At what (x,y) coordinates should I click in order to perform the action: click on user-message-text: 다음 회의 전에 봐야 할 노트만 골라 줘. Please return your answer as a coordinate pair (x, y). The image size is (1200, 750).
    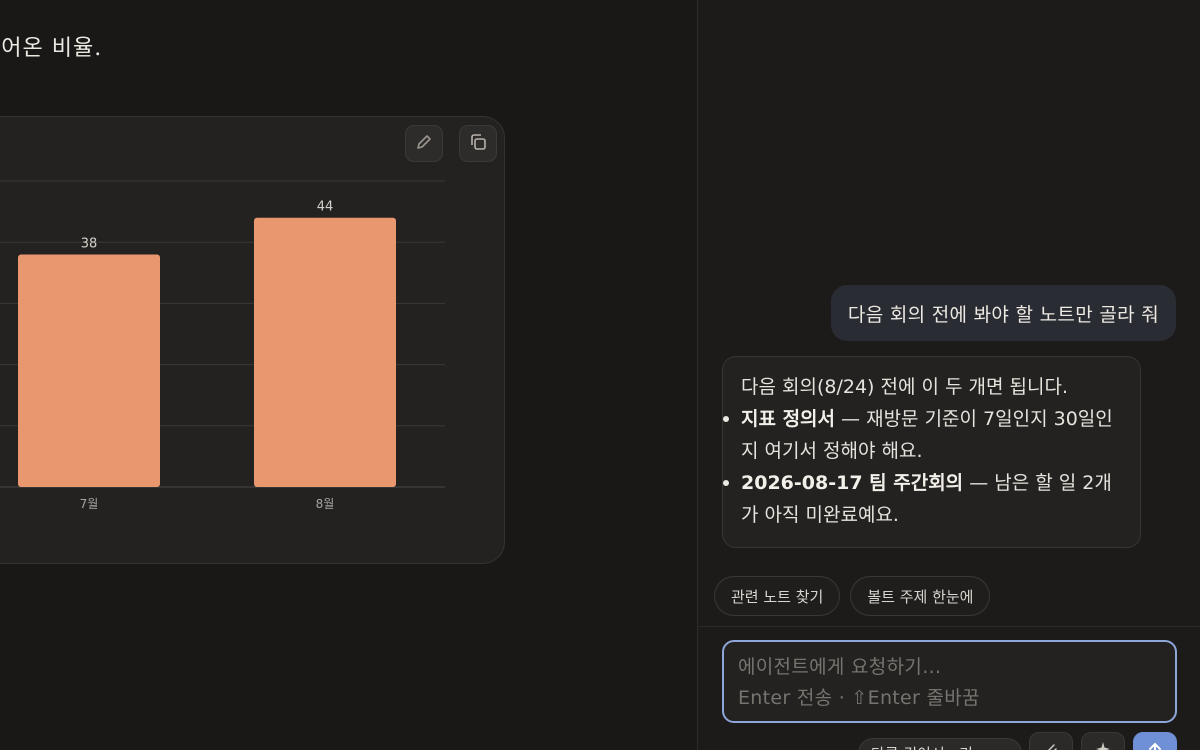
    Looking at the image, I should click on (1003, 314).